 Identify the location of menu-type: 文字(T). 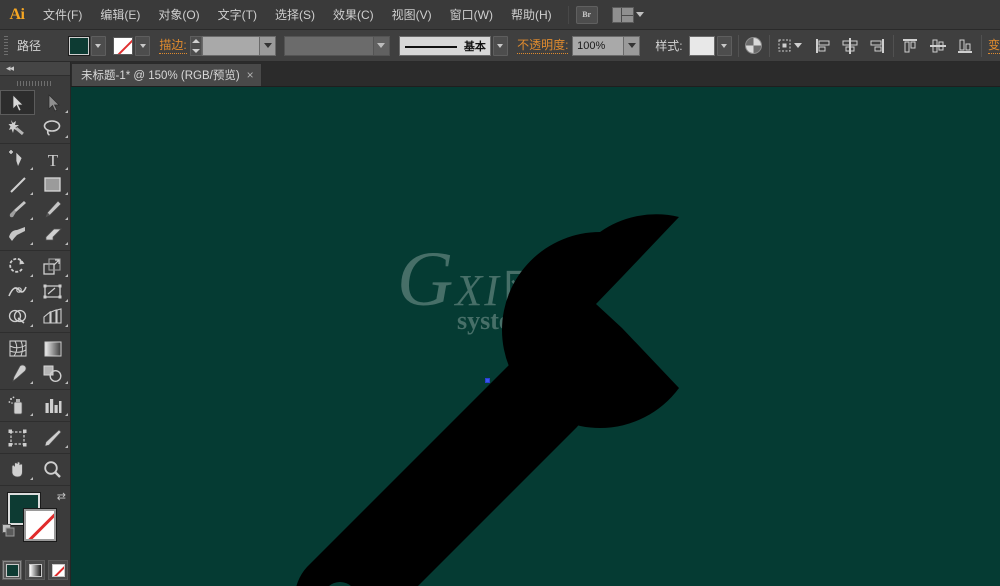
(237, 15).